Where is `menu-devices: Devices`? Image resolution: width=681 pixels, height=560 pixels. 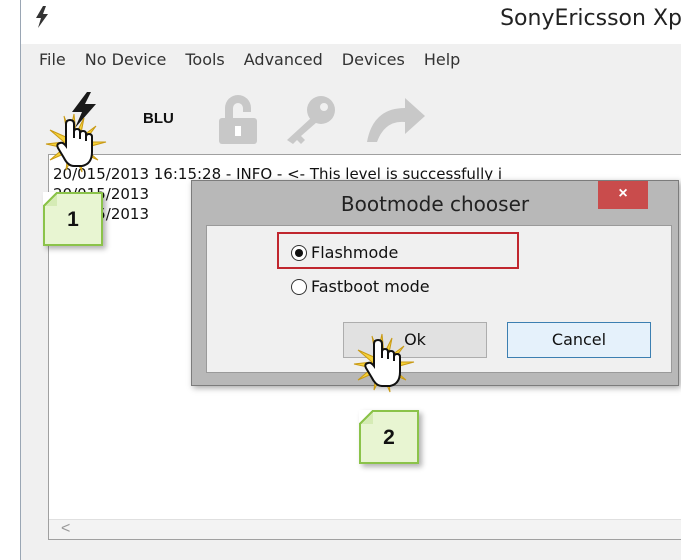
menu-devices: Devices is located at coordinates (373, 59).